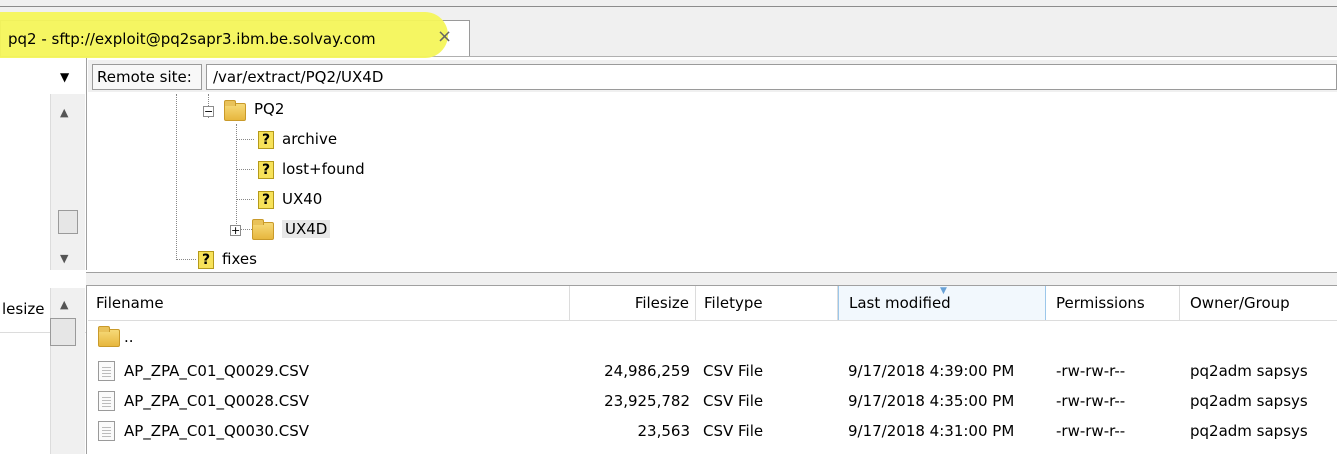  Describe the element at coordinates (216, 431) in the screenshot. I see `file-row-filename: AP_ZPA_C01_Q0030.CSV` at that location.